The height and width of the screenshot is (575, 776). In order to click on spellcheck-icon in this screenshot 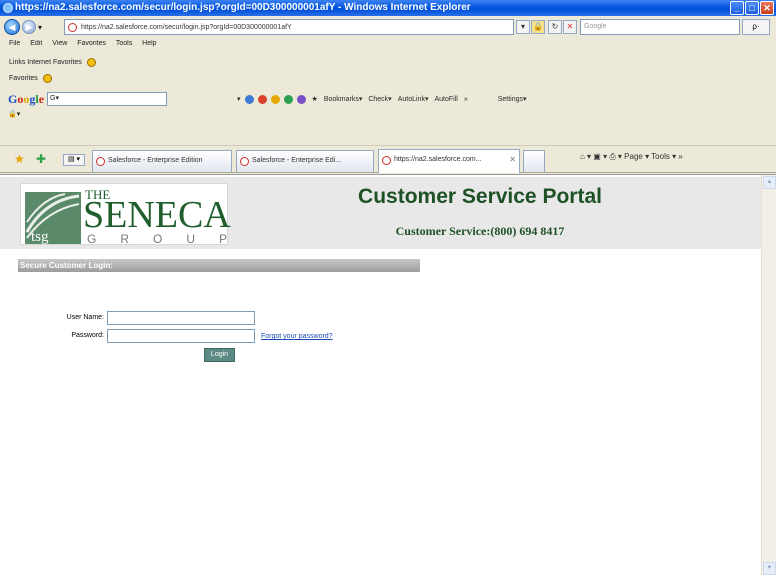, I will do `click(288, 99)`.